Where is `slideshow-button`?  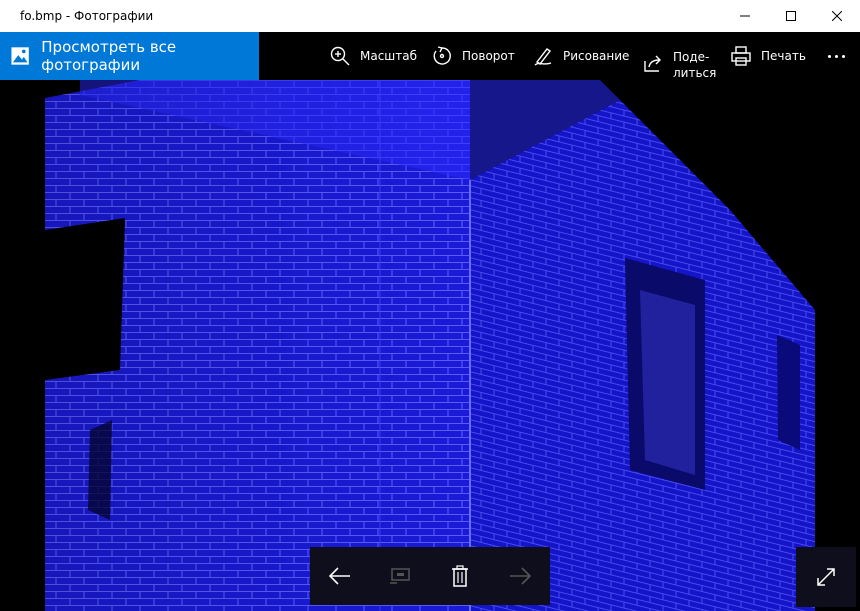
slideshow-button is located at coordinates (400, 576).